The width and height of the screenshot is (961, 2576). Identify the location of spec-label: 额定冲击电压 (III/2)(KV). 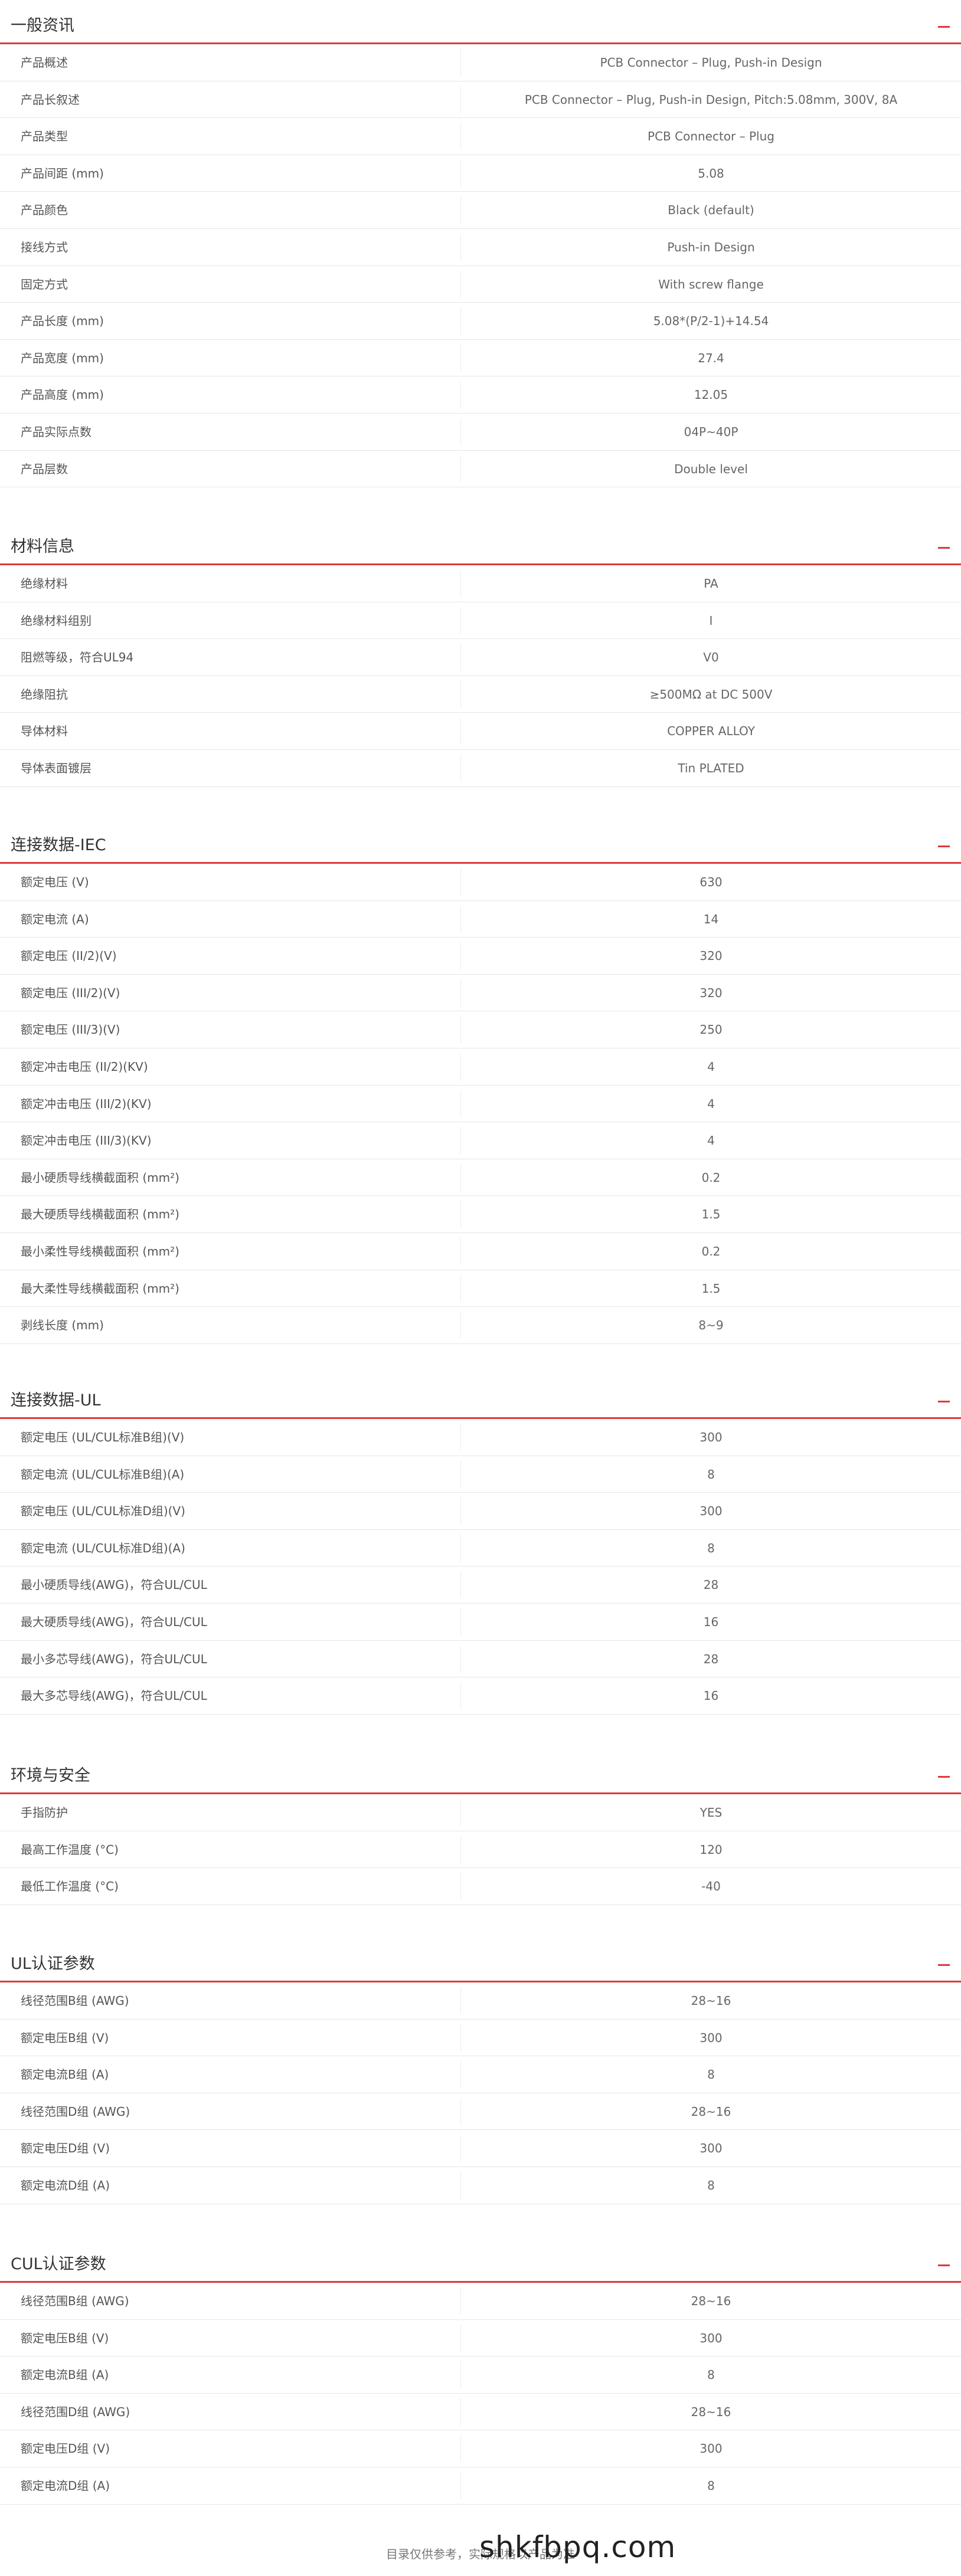
(86, 1103).